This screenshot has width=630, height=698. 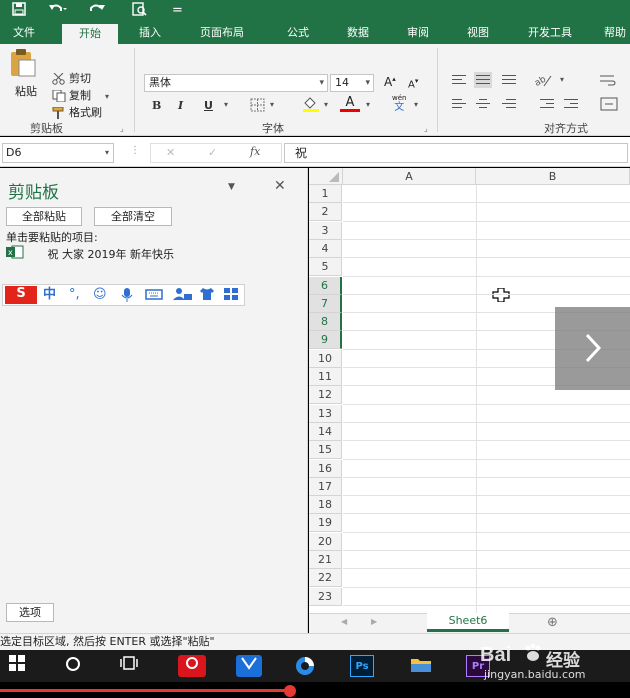 I want to click on tab-review: 审阅, so click(x=418, y=33).